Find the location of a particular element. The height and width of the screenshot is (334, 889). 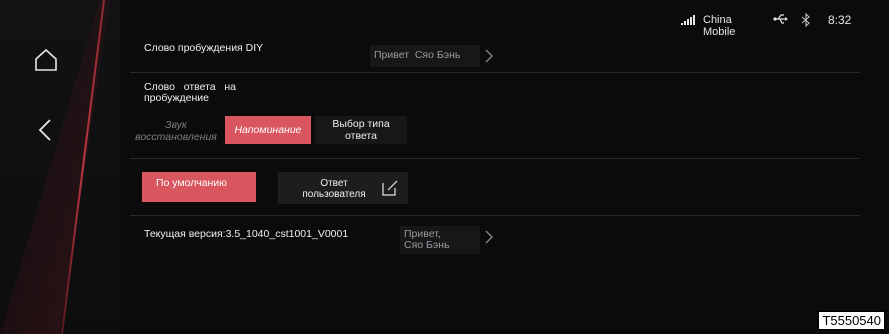

carrier-name: China Mobile is located at coordinates (719, 26).